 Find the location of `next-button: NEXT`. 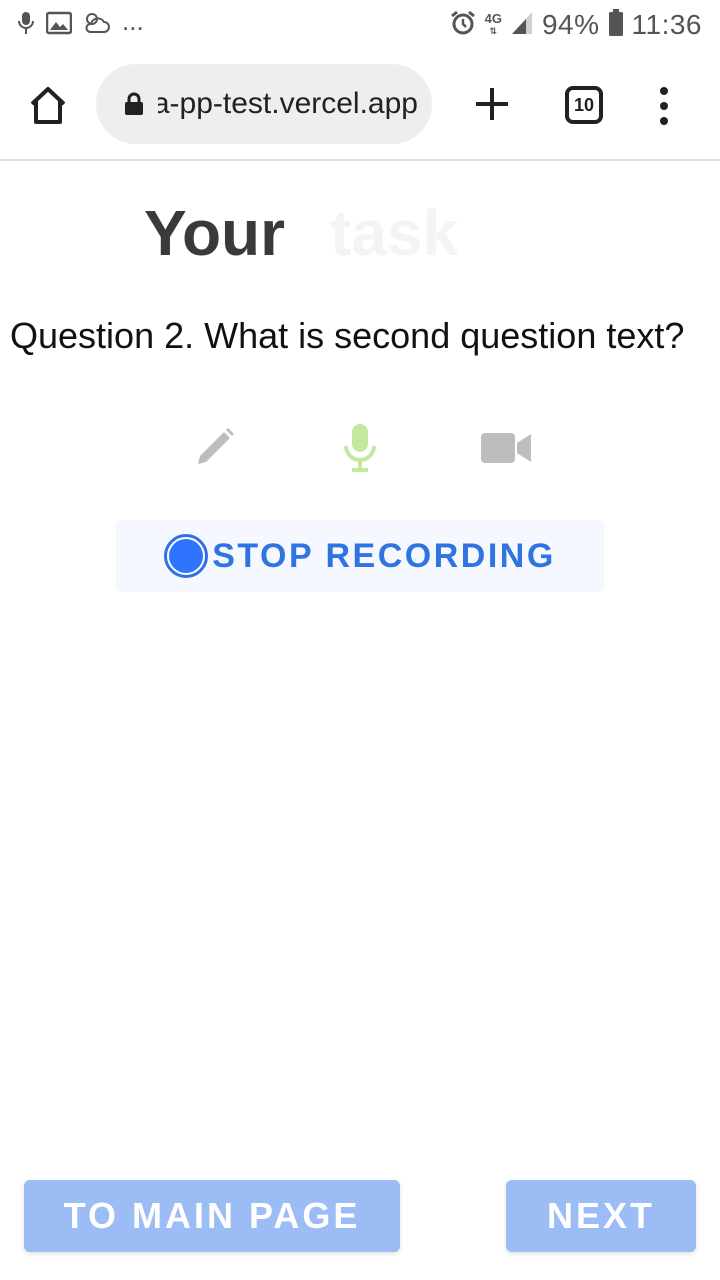

next-button: NEXT is located at coordinates (601, 1216).